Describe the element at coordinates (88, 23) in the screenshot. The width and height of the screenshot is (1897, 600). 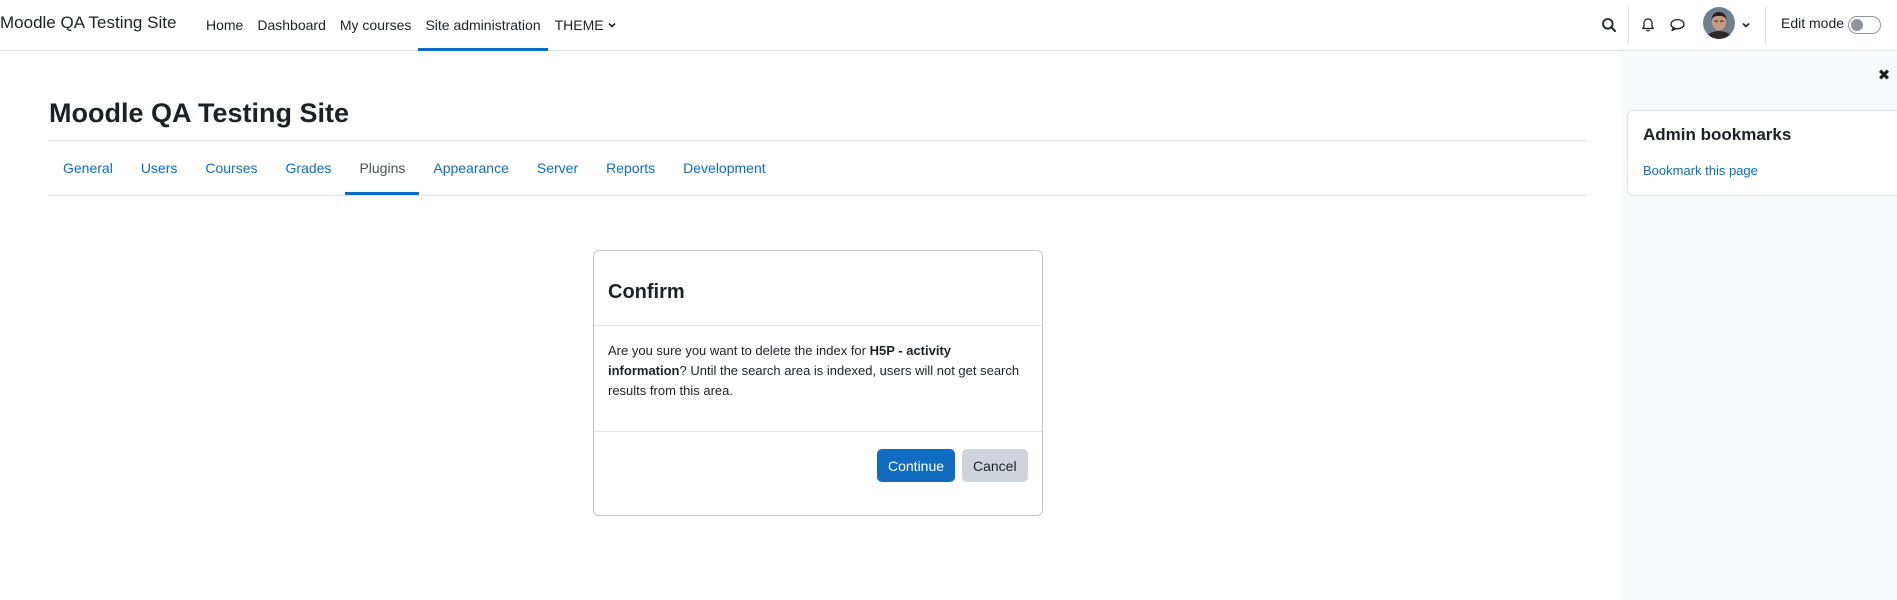
I see `site-brand: Moodle QA Testing Site` at that location.